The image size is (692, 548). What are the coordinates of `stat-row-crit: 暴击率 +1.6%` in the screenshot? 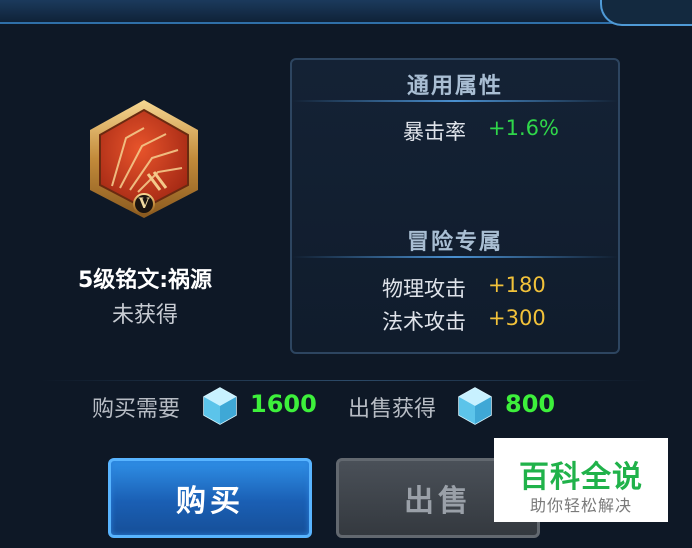 It's located at (455, 130).